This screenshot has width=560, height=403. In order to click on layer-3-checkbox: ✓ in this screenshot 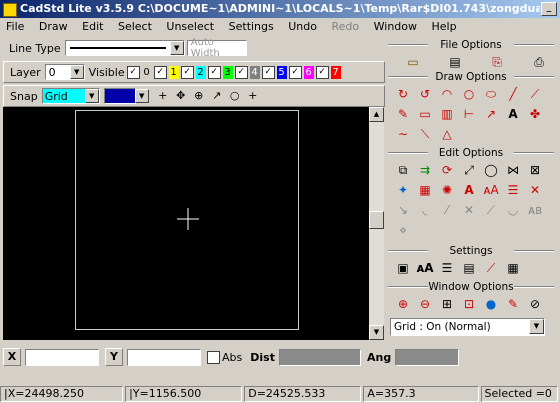, I will do `click(214, 72)`.